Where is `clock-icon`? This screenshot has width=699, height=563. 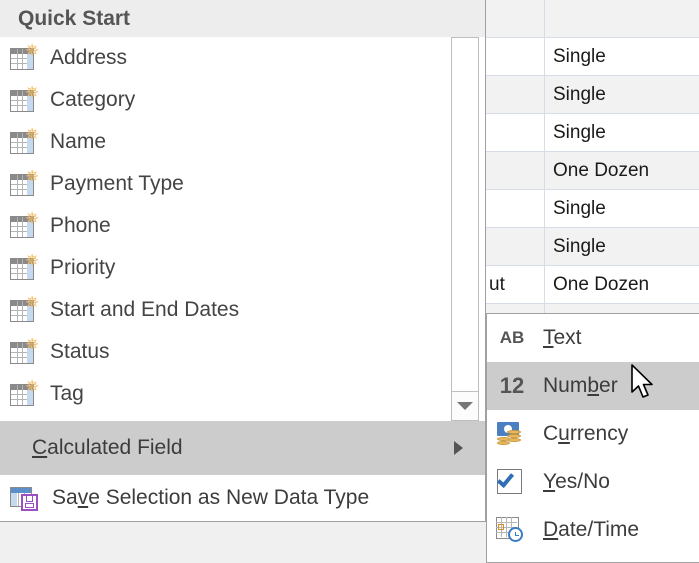
clock-icon is located at coordinates (515, 534).